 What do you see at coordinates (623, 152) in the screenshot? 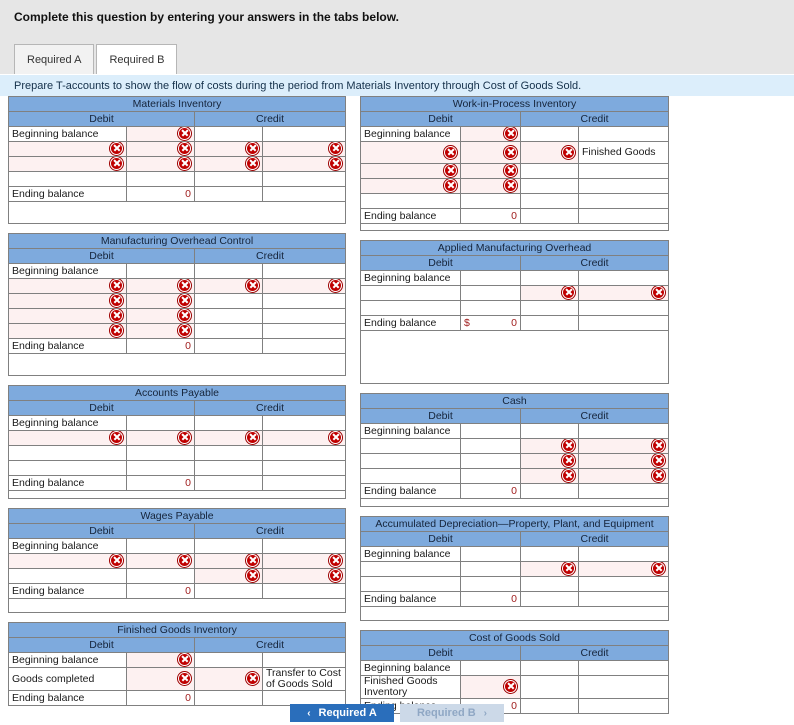
I see `credit-label-input: Finished Goods` at bounding box center [623, 152].